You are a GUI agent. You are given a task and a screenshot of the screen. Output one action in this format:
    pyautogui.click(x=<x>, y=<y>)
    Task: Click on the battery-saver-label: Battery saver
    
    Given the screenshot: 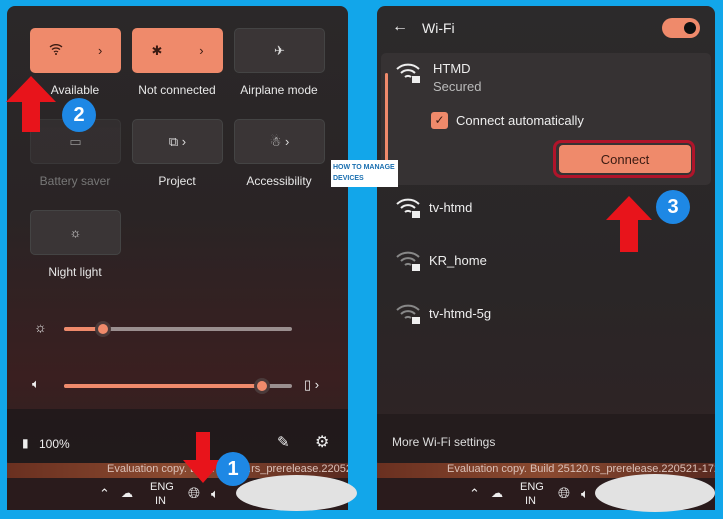 What is the action you would take?
    pyautogui.click(x=75, y=181)
    